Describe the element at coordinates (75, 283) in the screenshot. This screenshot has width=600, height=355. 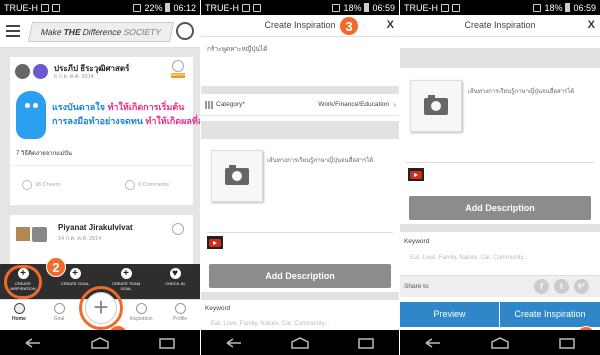
I see `action-label: CREATE GOAL` at that location.